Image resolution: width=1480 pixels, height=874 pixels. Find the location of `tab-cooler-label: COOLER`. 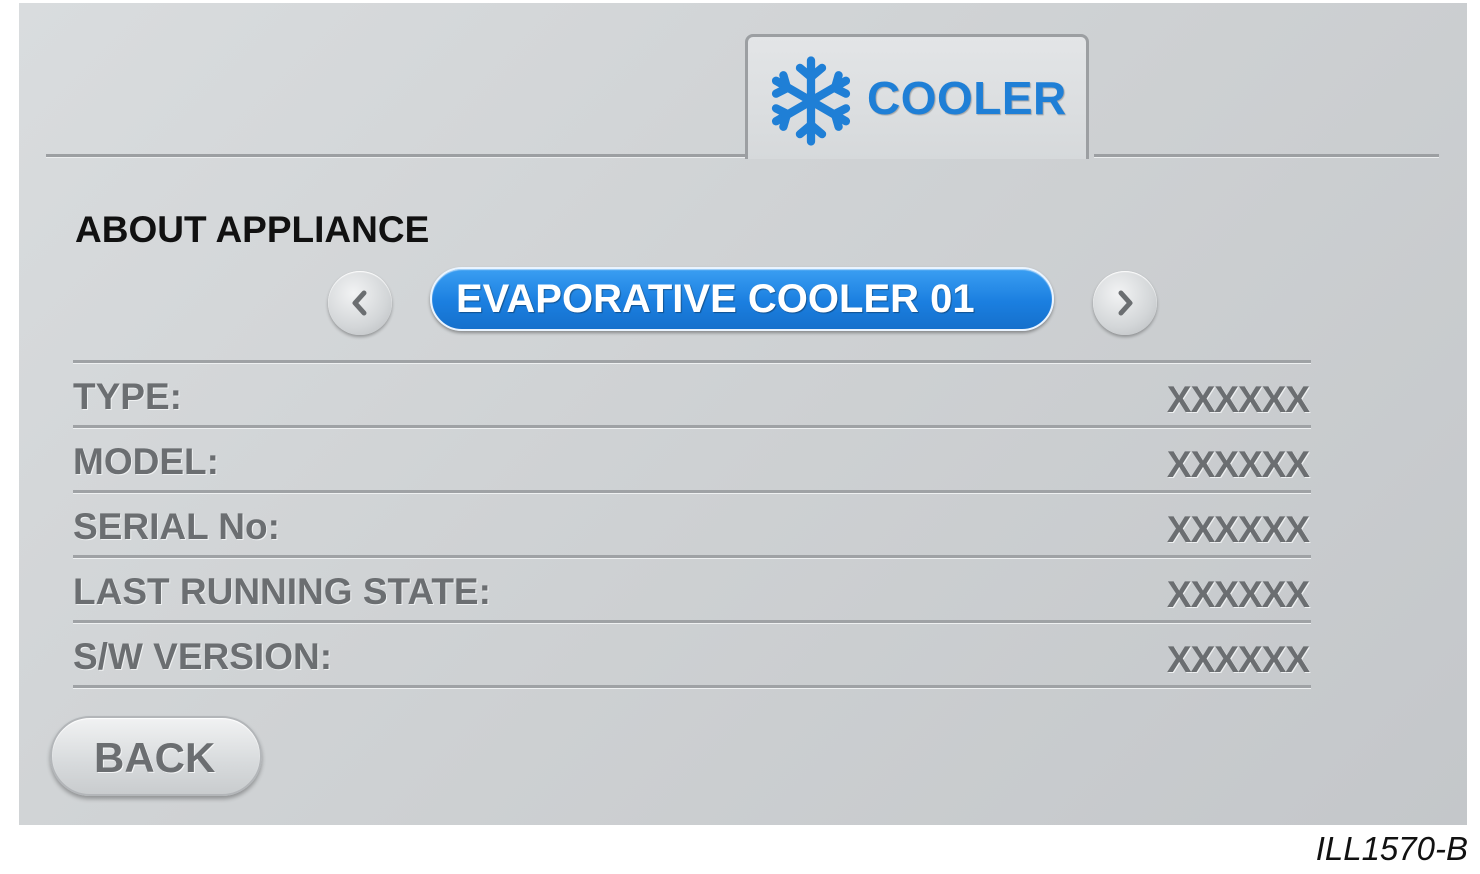

tab-cooler-label: COOLER is located at coordinates (967, 98).